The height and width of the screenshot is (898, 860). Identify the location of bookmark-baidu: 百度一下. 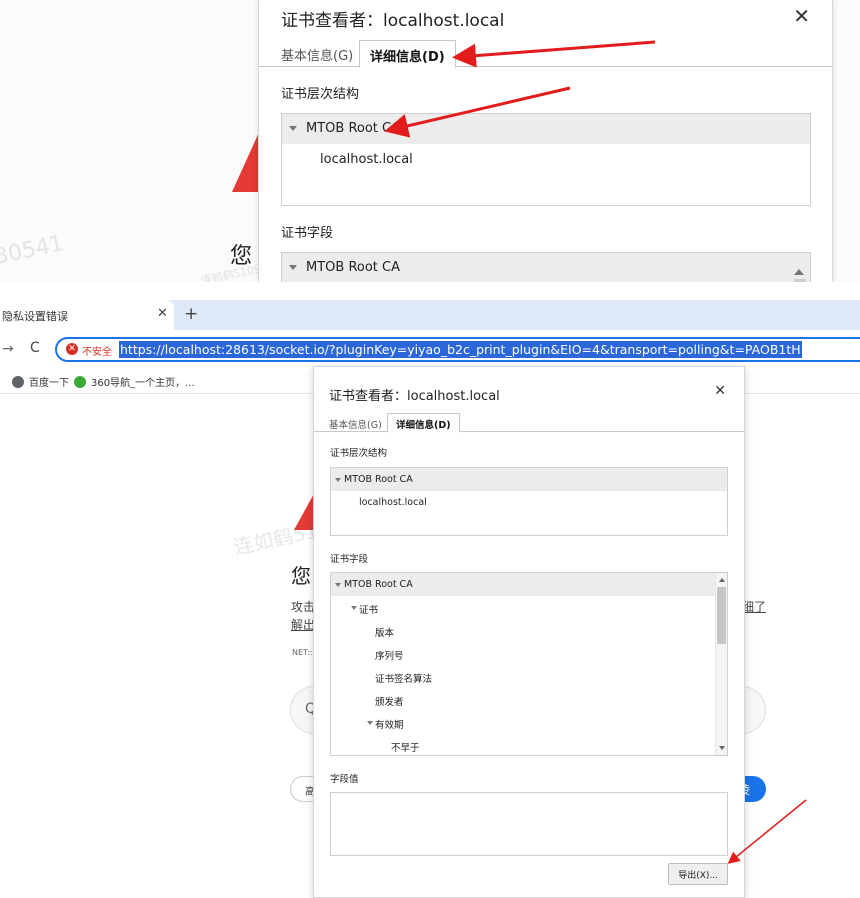
(40, 381).